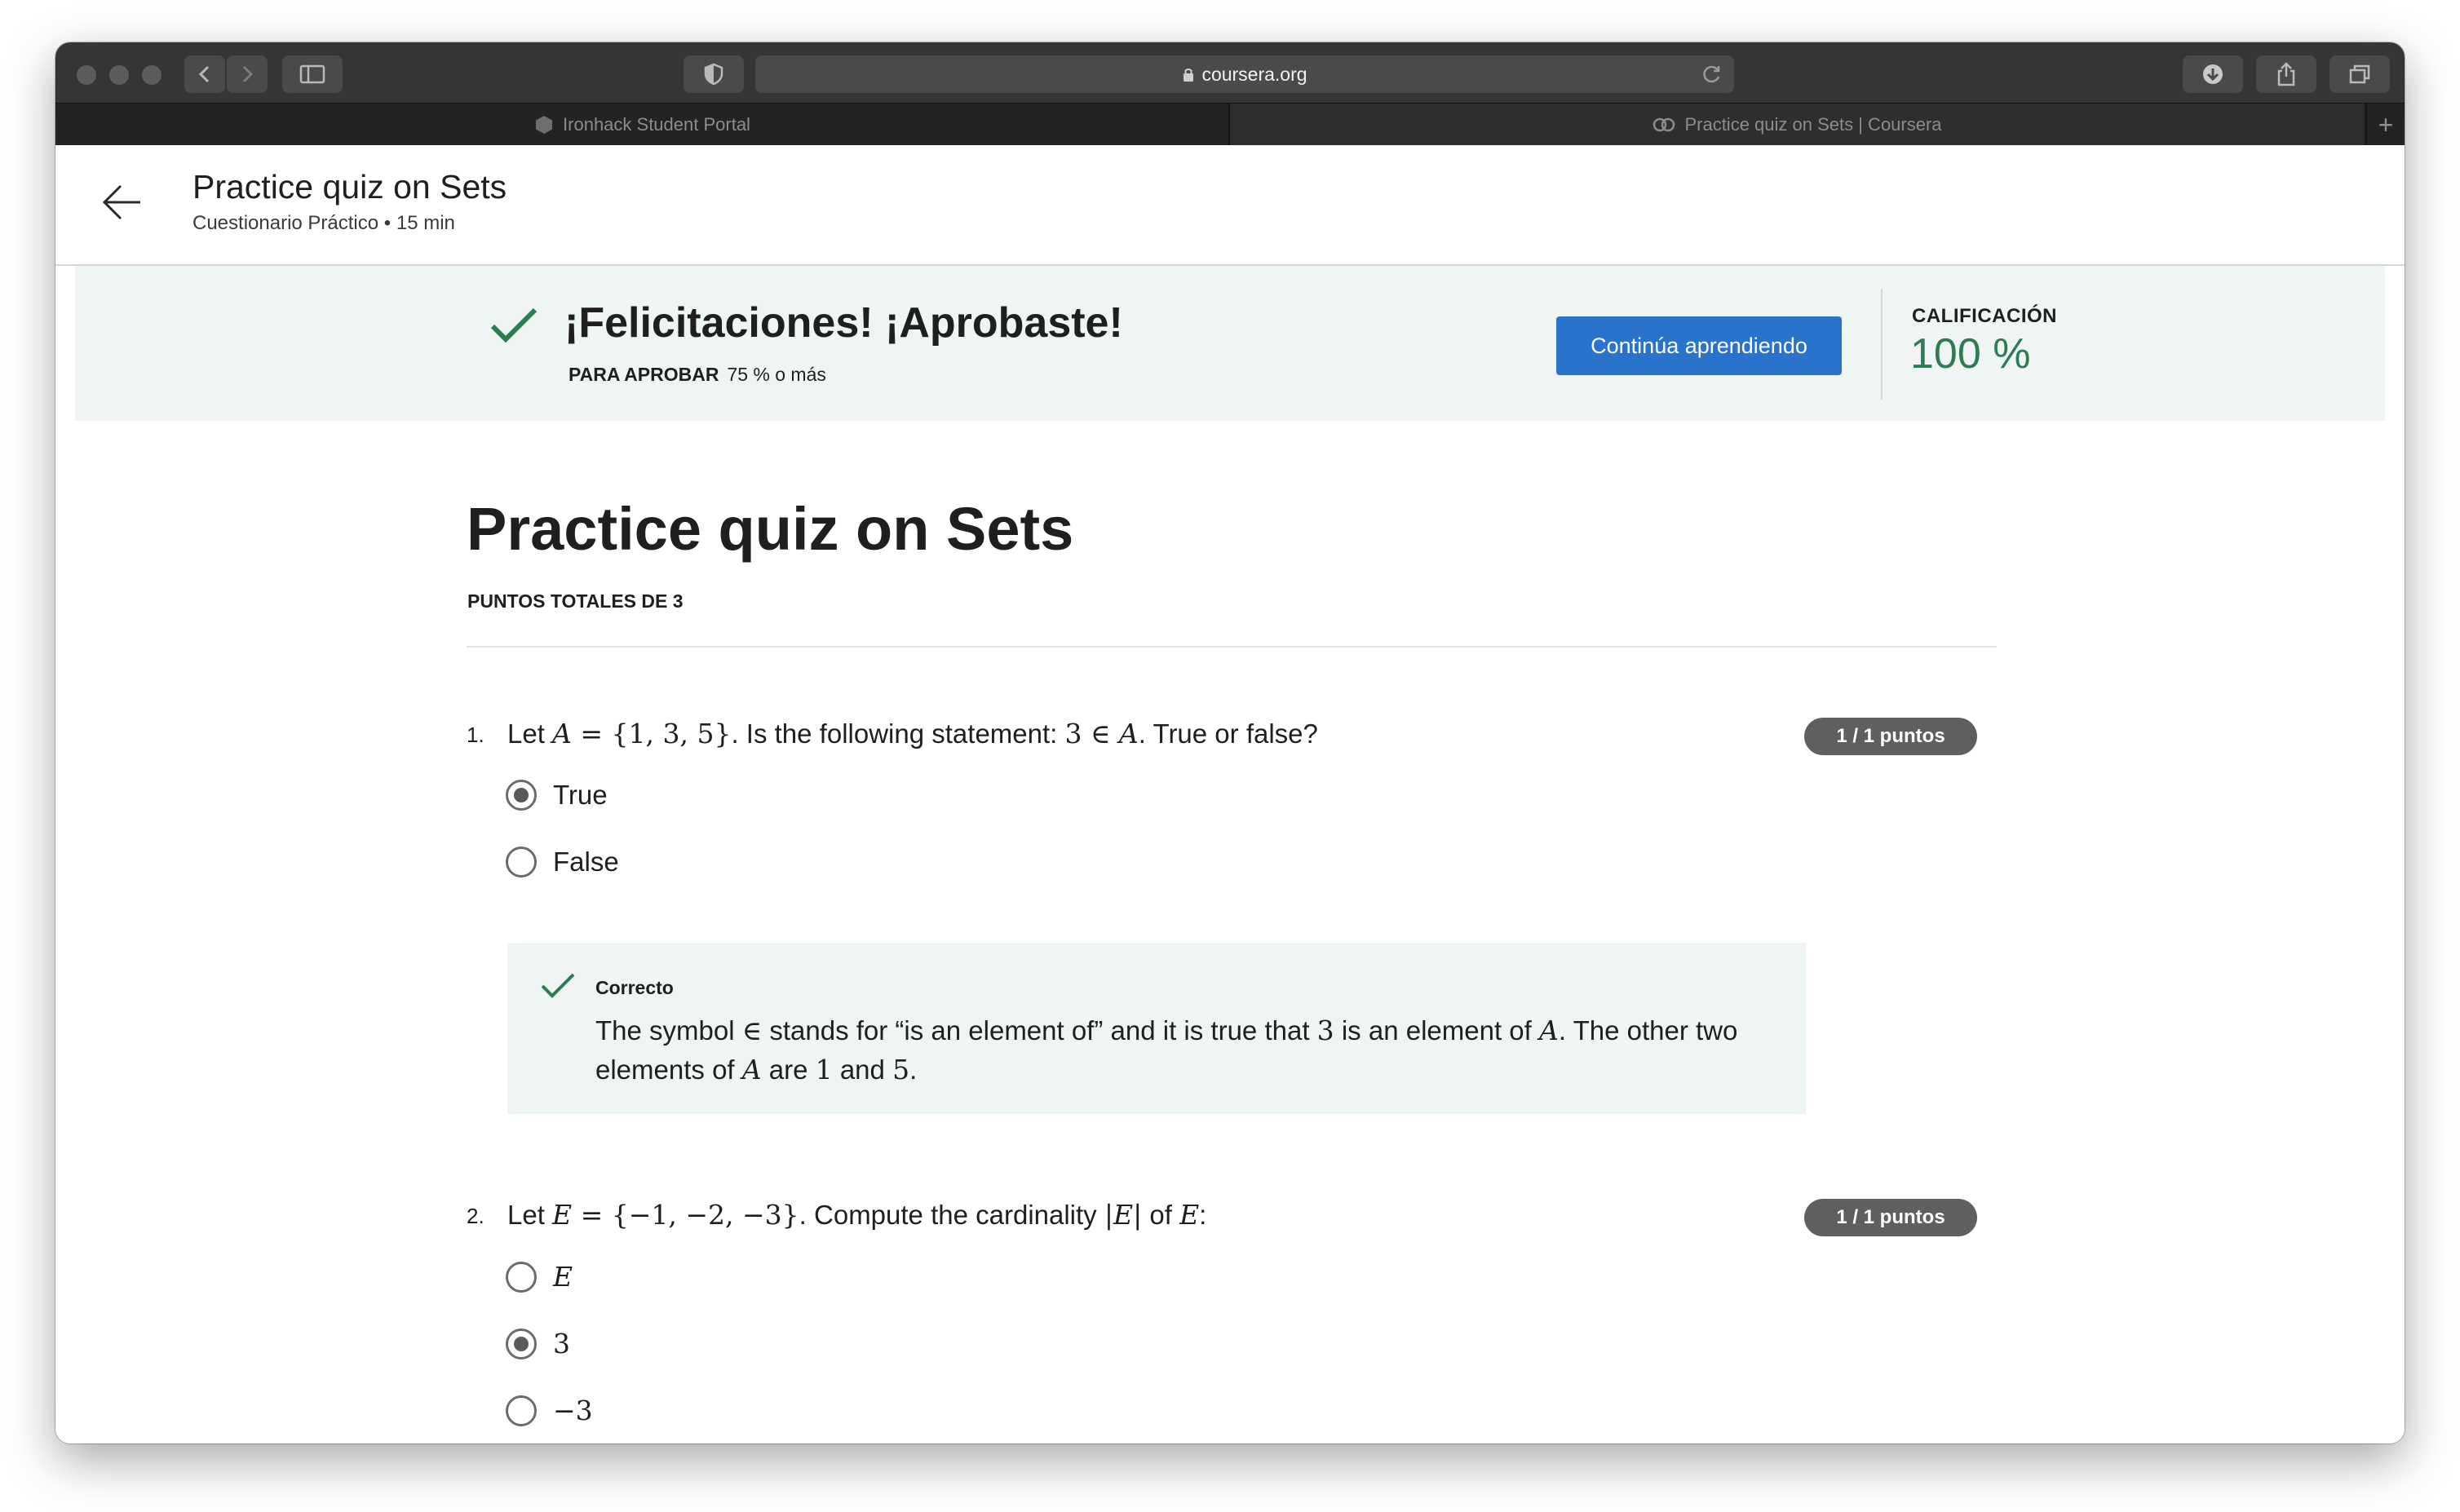 Image resolution: width=2460 pixels, height=1512 pixels. I want to click on quiz-title: Practice quiz on Sets, so click(771, 529).